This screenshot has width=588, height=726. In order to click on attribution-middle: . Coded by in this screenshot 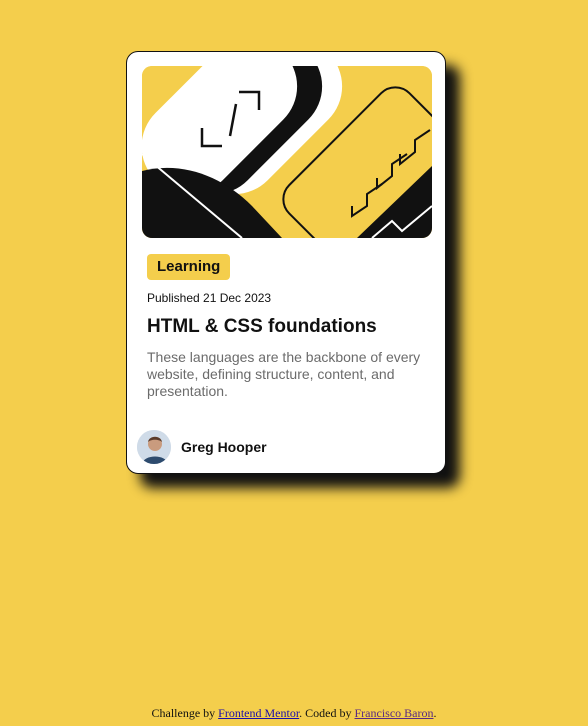, I will do `click(327, 713)`.